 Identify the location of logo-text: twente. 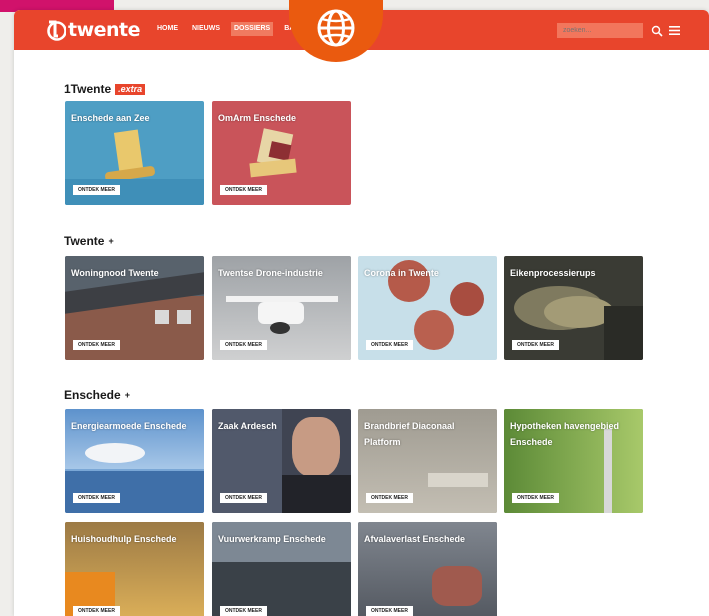
(104, 30).